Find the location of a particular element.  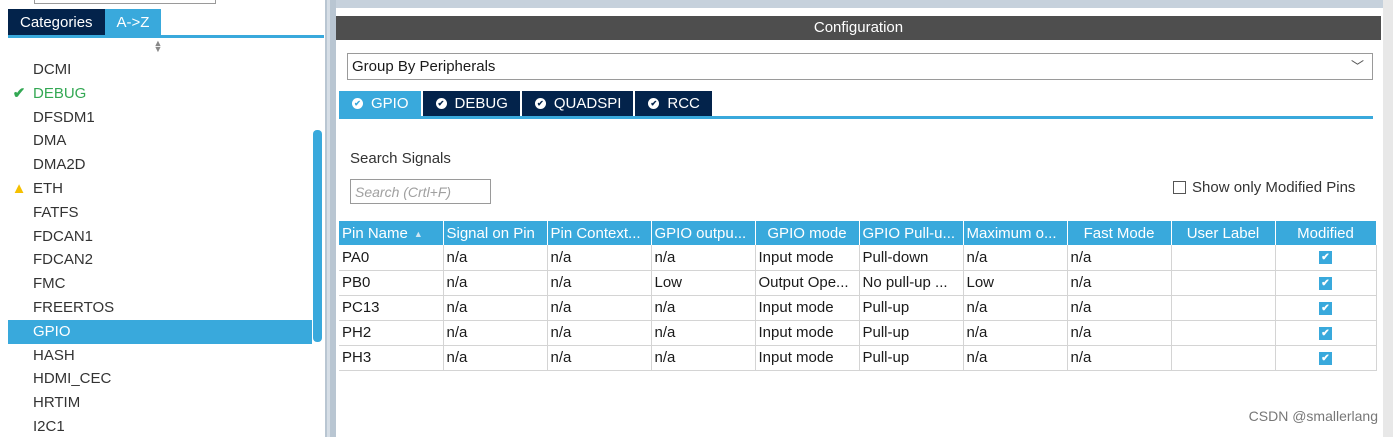

list-item: HDMI_CEC is located at coordinates (160, 379).